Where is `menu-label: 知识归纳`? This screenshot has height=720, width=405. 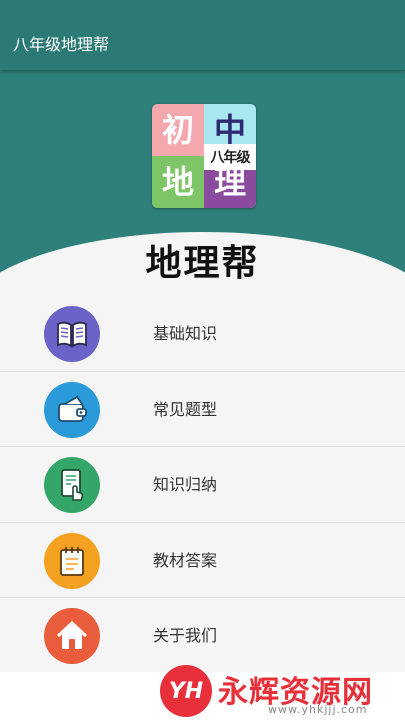
menu-label: 知识归纳 is located at coordinates (185, 484).